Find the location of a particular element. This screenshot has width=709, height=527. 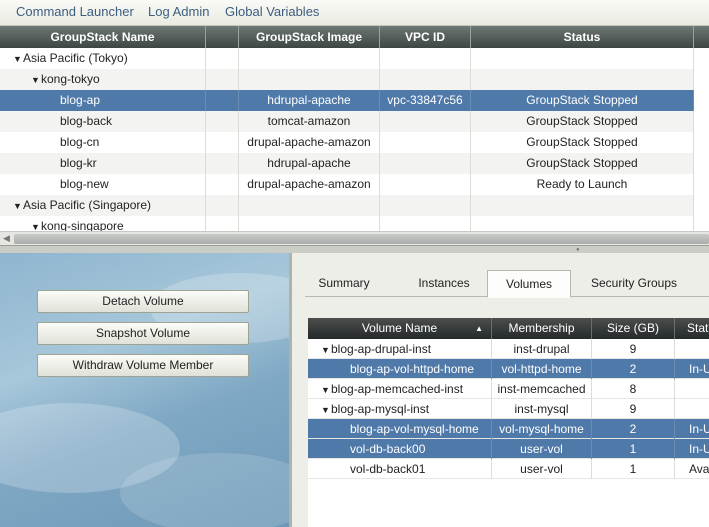

volume-name: blog-ap-memcached-inst is located at coordinates (397, 389).